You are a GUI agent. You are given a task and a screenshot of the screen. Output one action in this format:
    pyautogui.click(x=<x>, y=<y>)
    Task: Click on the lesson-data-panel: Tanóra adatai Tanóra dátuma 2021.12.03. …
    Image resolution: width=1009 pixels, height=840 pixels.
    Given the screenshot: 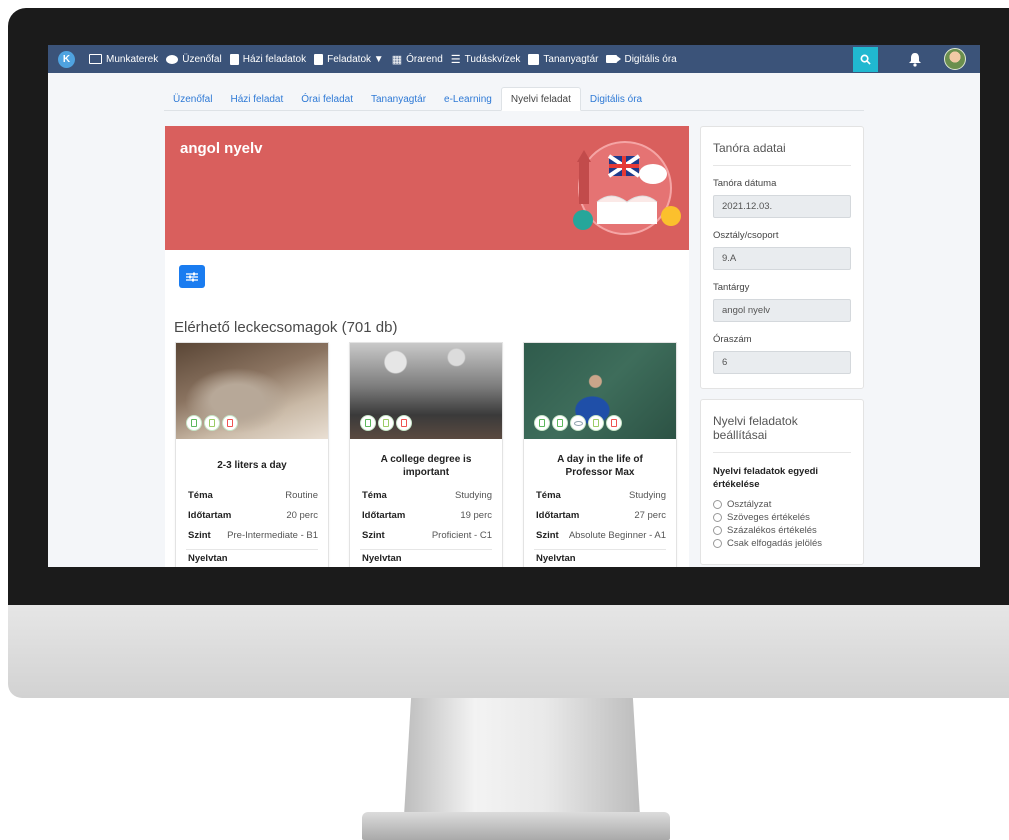 What is the action you would take?
    pyautogui.click(x=782, y=257)
    